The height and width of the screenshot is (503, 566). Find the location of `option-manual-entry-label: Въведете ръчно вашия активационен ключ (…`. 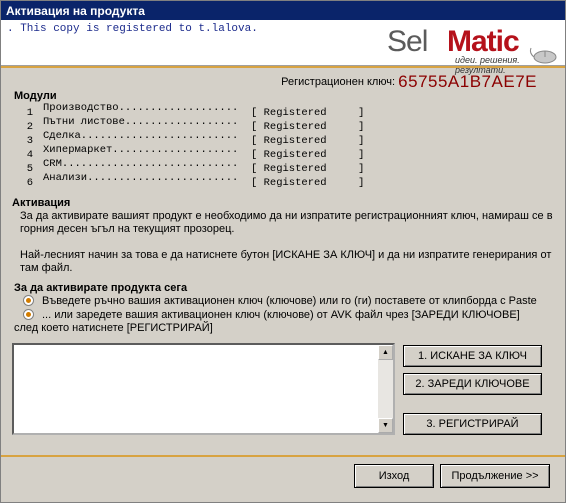

option-manual-entry-label: Въведете ръчно вашия активационен ключ (… is located at coordinates (289, 301).